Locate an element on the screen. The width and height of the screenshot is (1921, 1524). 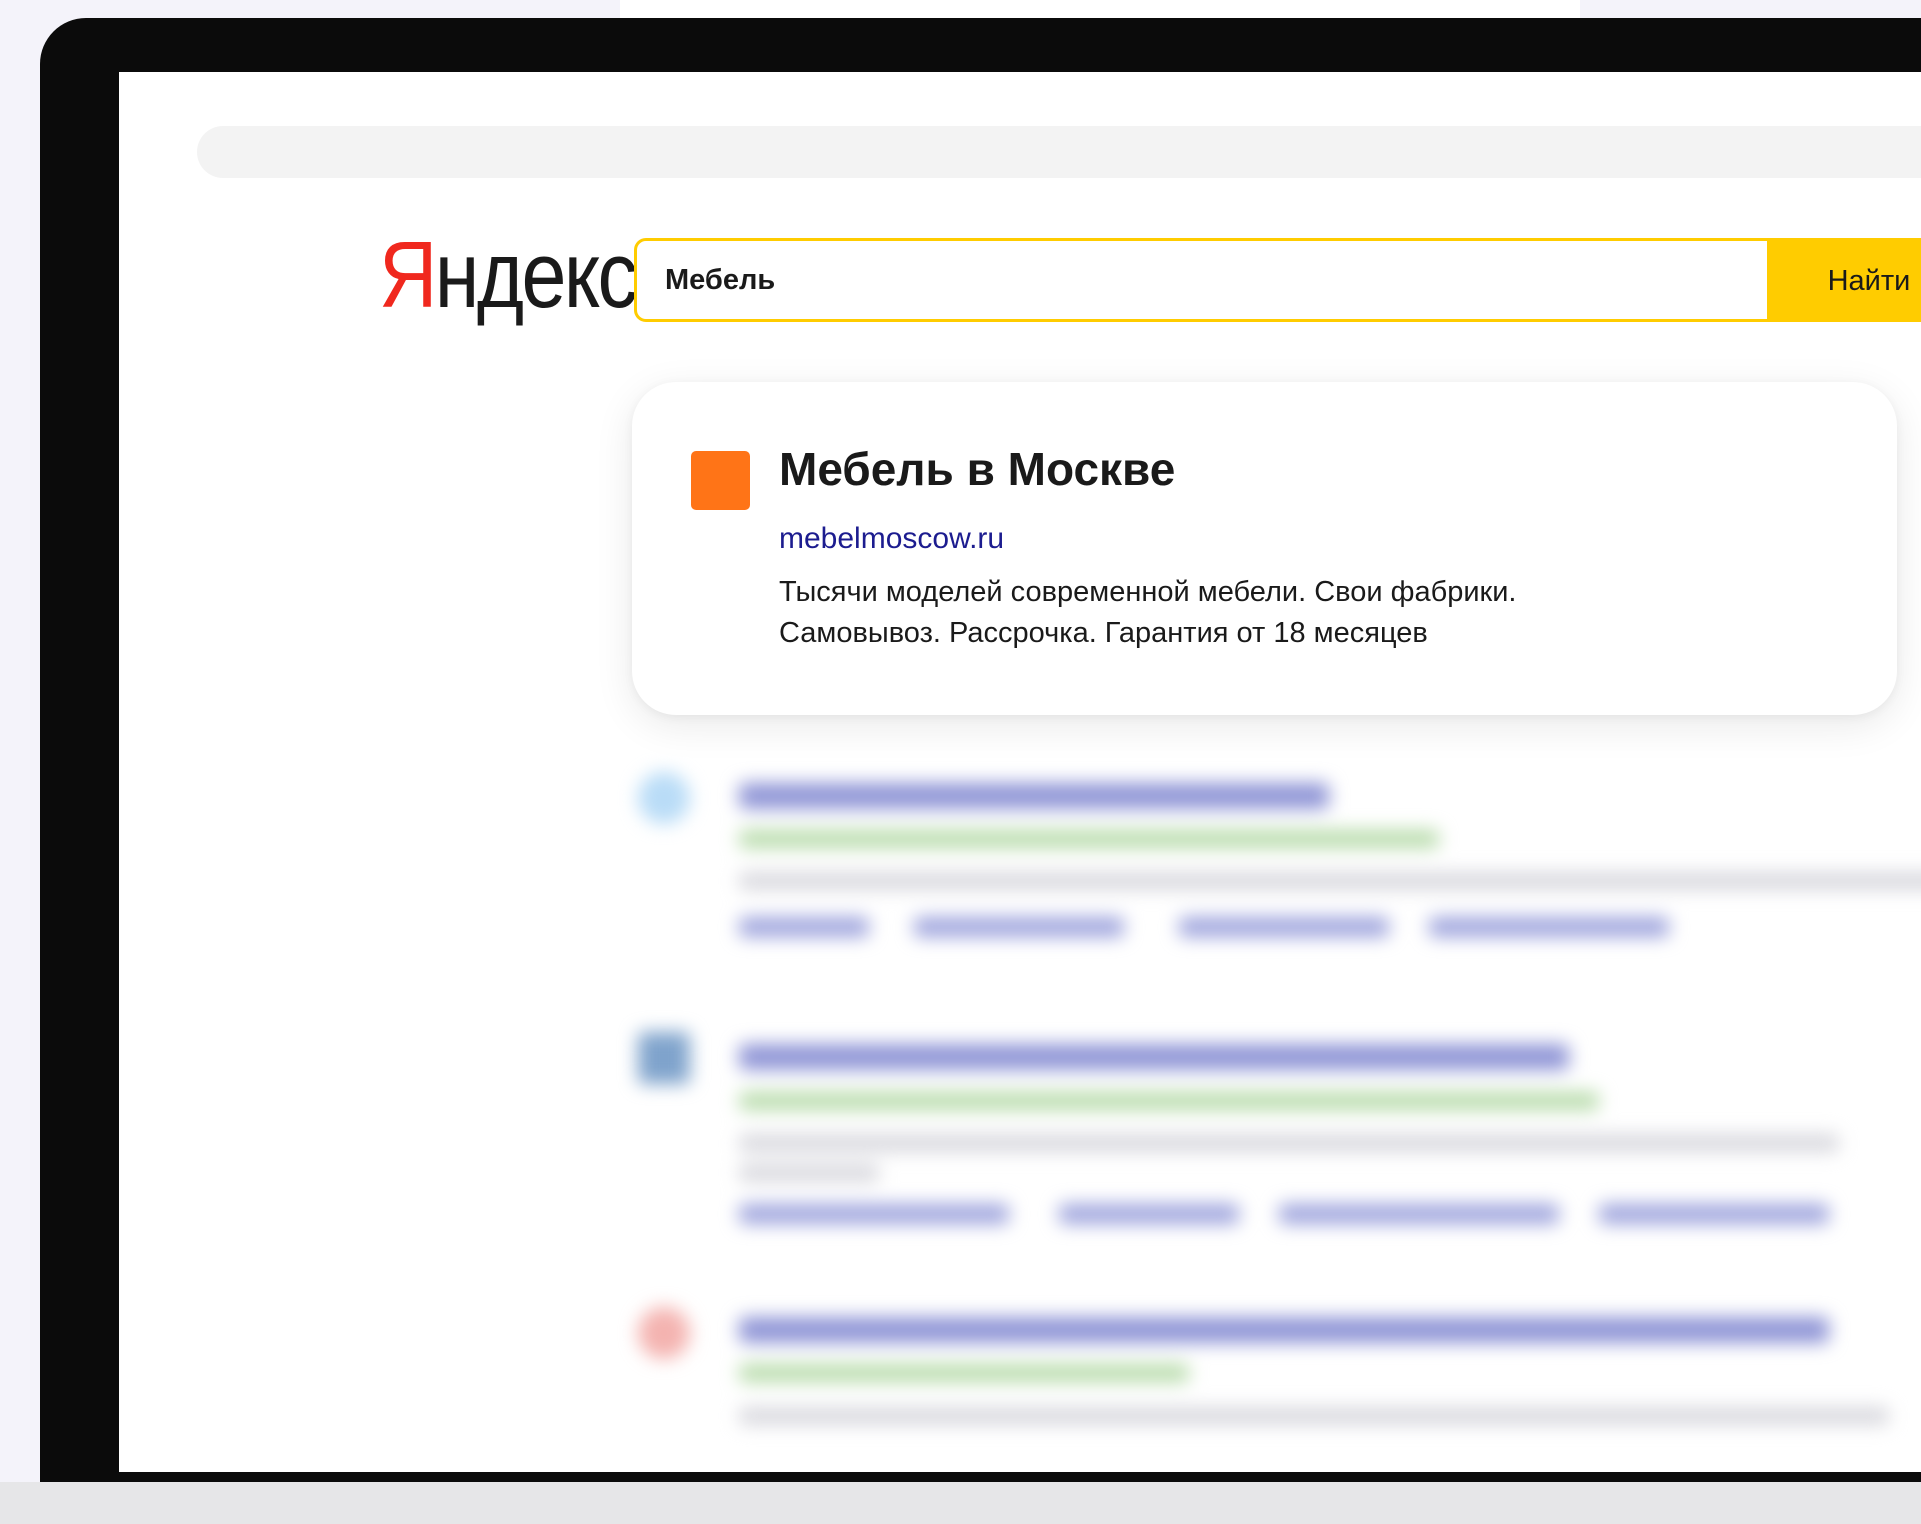
logo-text: ндекс is located at coordinates (536, 274).